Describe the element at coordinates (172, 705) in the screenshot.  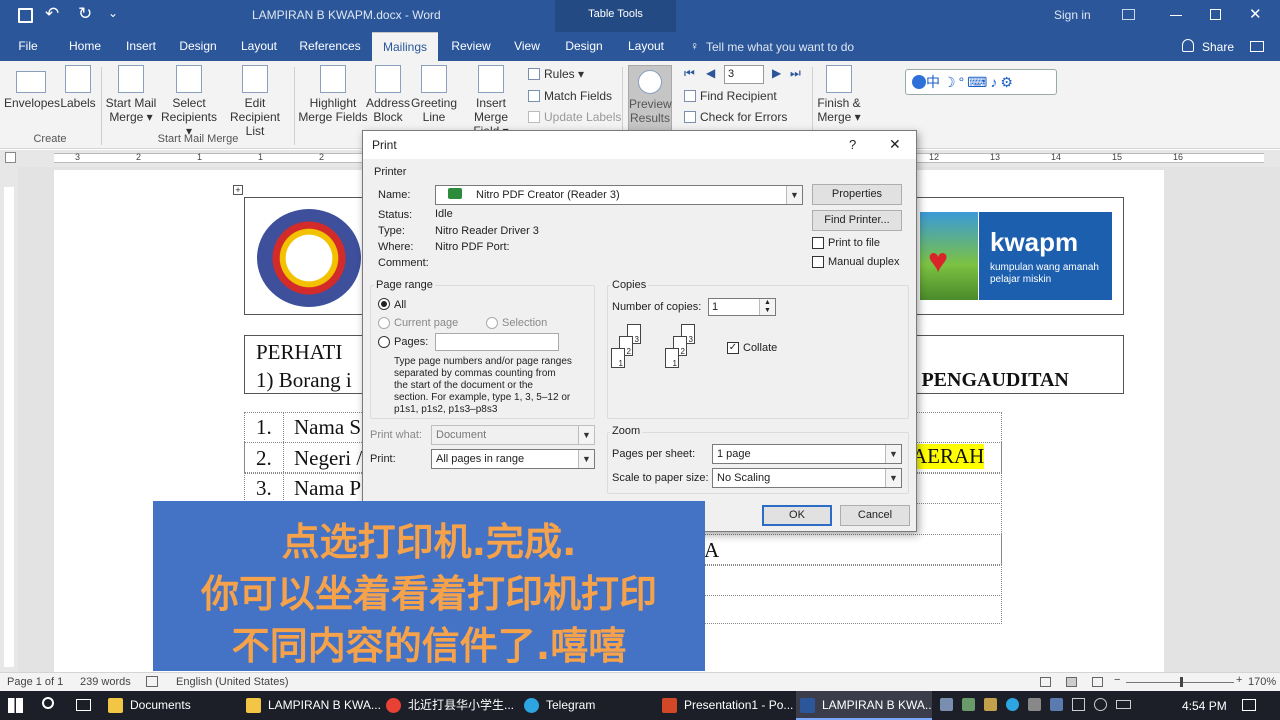
I see `taskbar-item-documents: Documents` at that location.